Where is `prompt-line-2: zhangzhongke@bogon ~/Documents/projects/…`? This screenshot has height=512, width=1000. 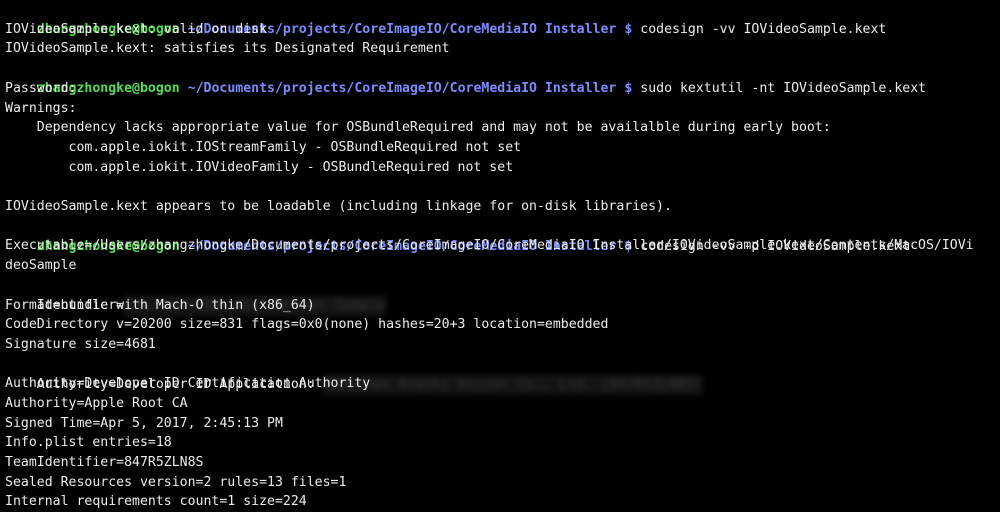
prompt-line-2: zhangzhongke@bogon ~/Documents/projects/… is located at coordinates (465, 77).